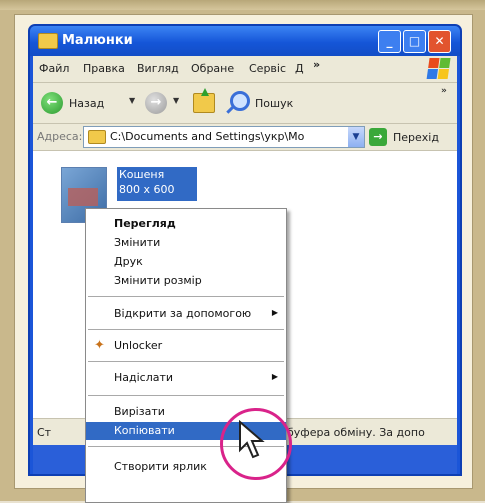  What do you see at coordinates (356, 137) in the screenshot?
I see `chevron-down-icon: ▼` at bounding box center [356, 137].